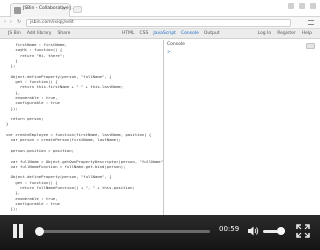 Image resolution: width=320 pixels, height=250 pixels. Describe the element at coordinates (160, 8) in the screenshot. I see `tab-strip: JSBin - Collaborative J... ×` at that location.